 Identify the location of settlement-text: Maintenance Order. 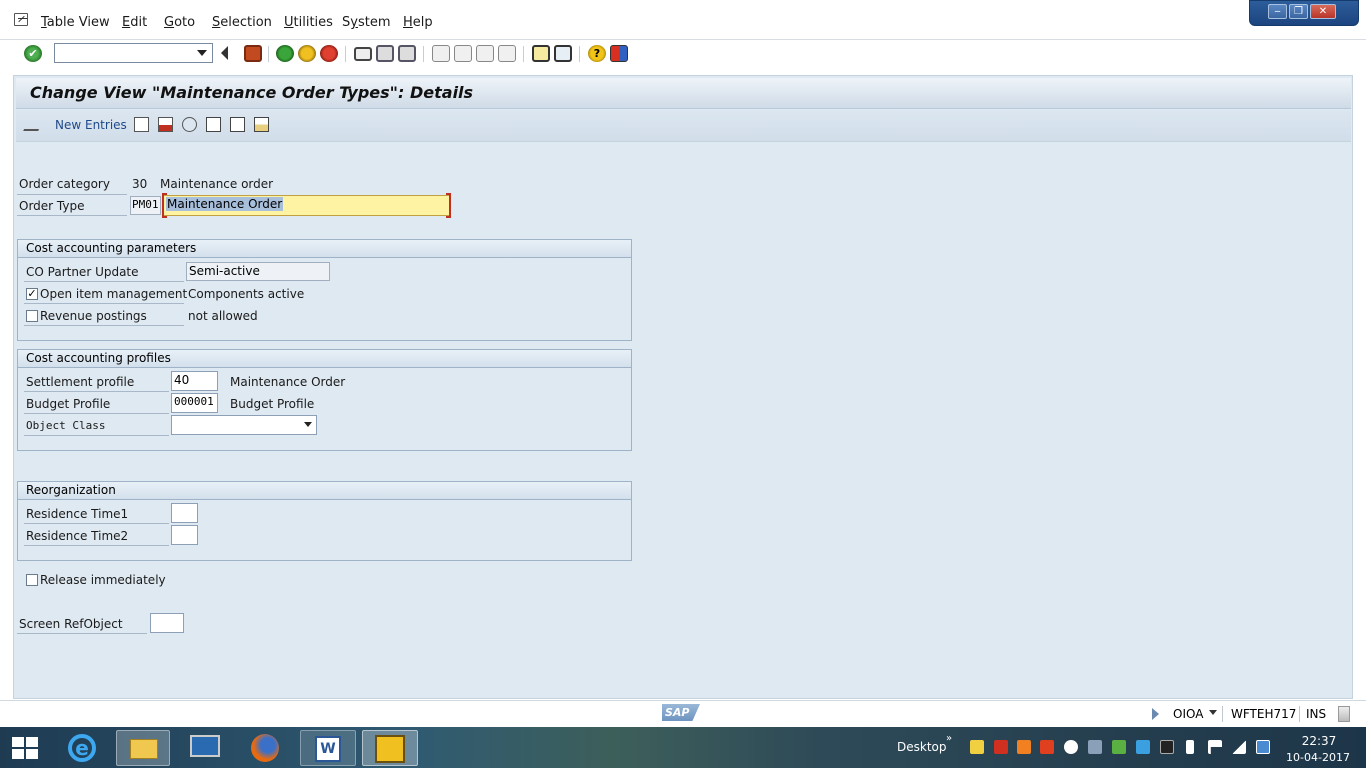
(288, 382).